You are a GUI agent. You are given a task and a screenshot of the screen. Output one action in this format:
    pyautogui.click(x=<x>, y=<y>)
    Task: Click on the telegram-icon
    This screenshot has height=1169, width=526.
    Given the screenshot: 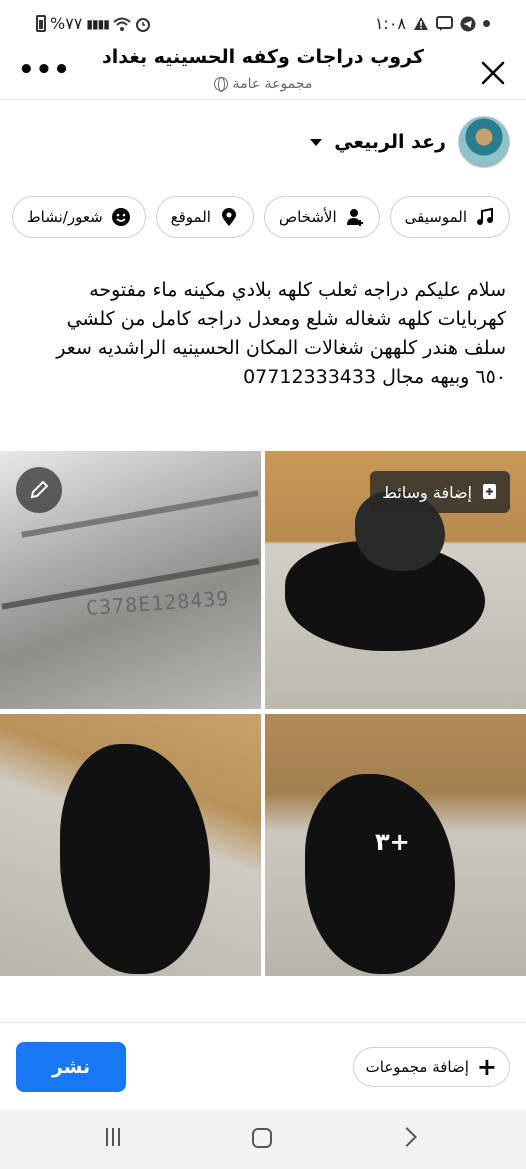 What is the action you would take?
    pyautogui.click(x=468, y=23)
    